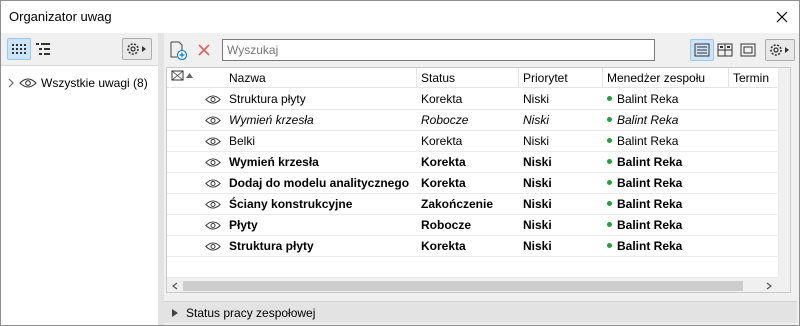 The width and height of the screenshot is (800, 326). I want to click on table-row: Wymień krzesła Korekta Niski Balint Reka, so click(472, 162).